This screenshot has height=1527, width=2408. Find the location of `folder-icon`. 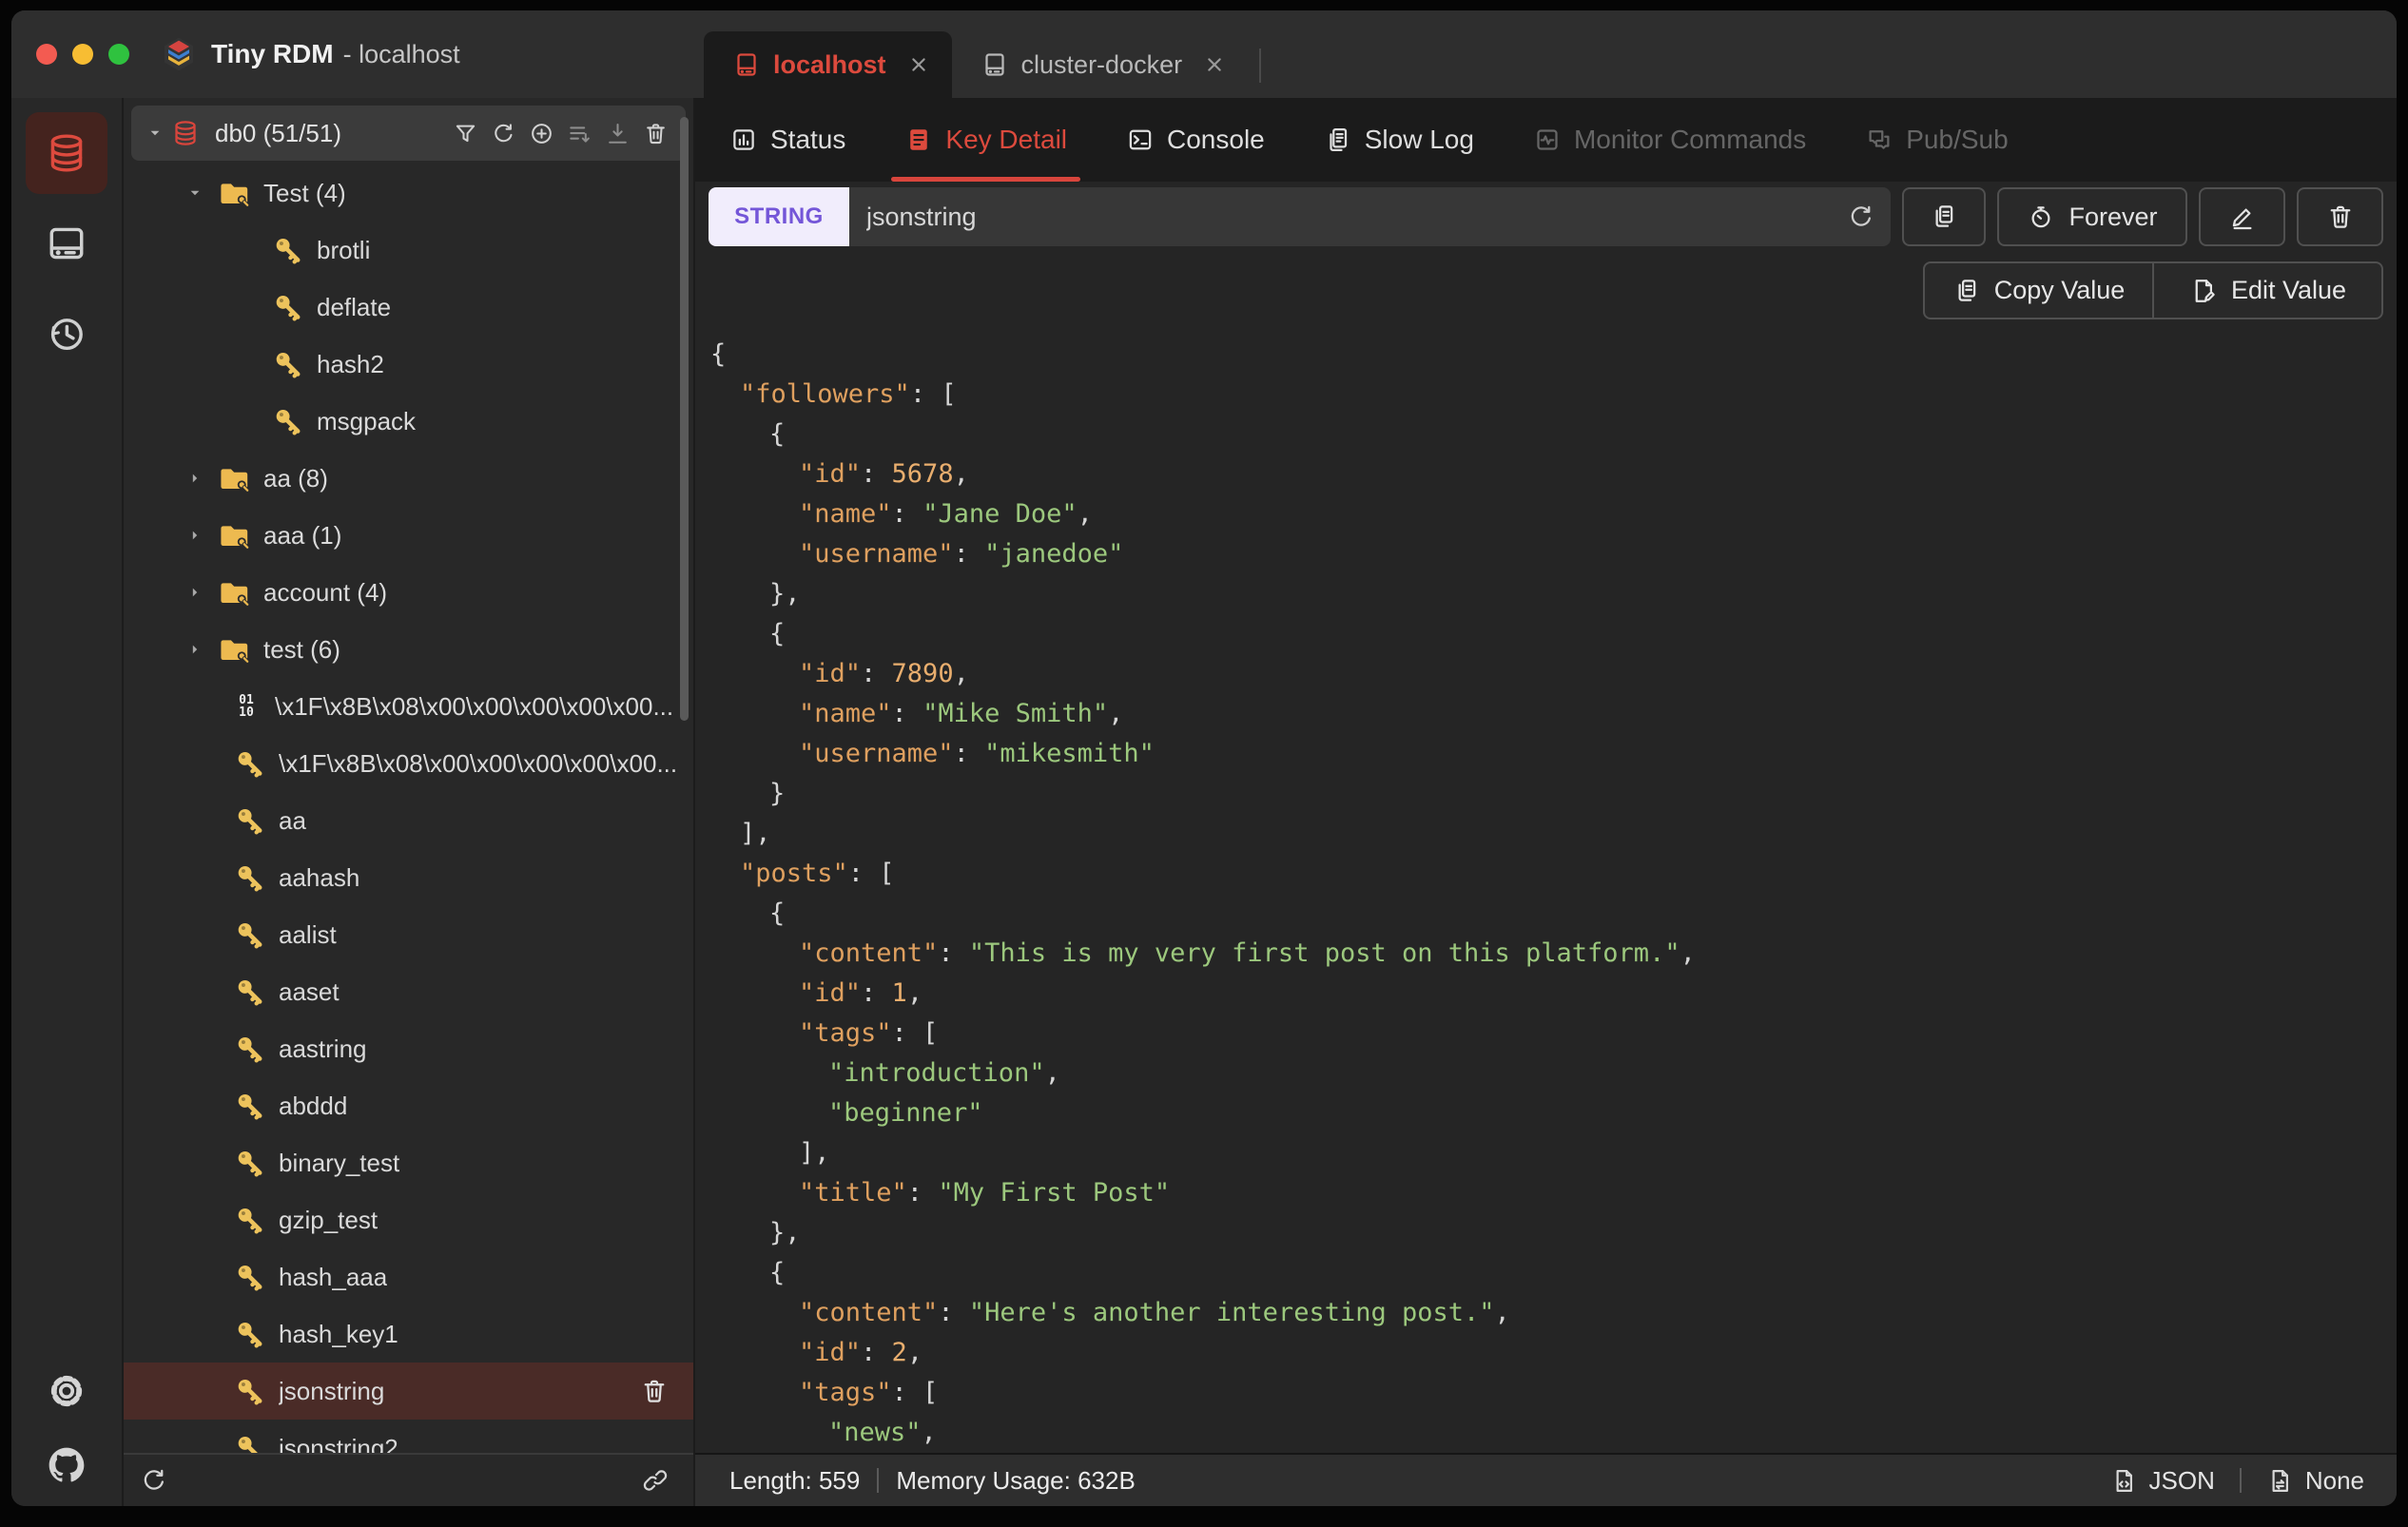

folder-icon is located at coordinates (235, 649).